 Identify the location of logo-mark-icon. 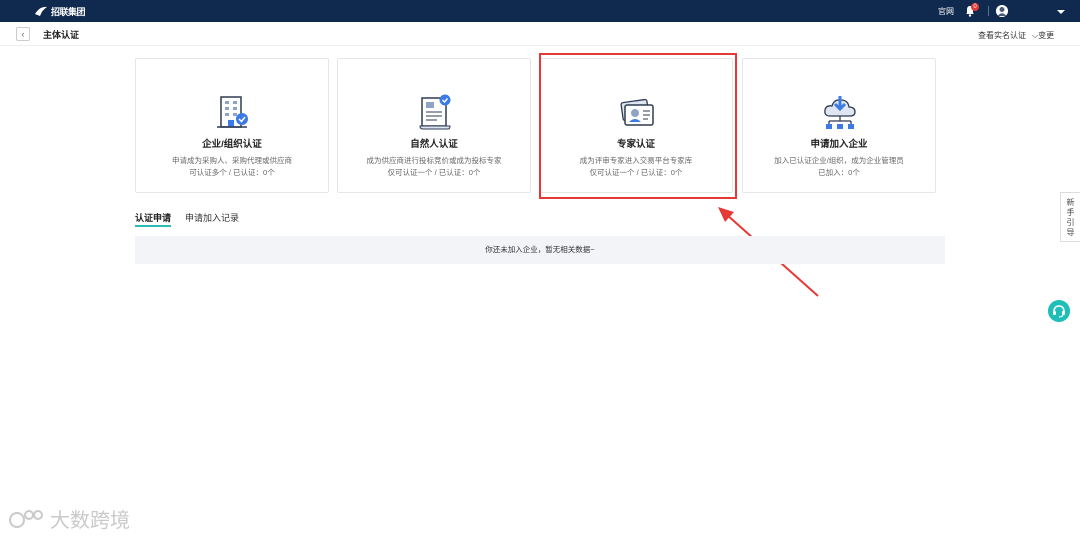
(41, 11).